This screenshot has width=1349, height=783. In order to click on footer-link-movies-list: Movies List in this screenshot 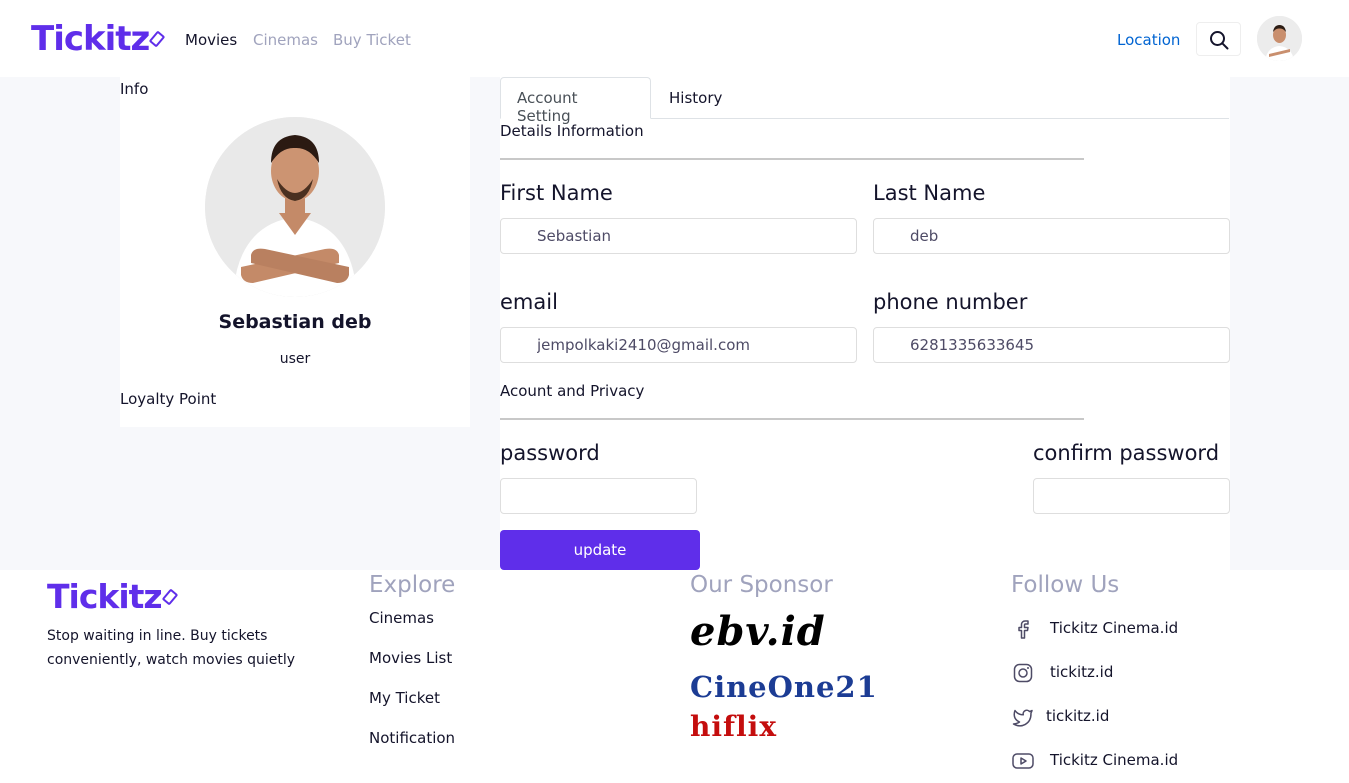, I will do `click(410, 658)`.